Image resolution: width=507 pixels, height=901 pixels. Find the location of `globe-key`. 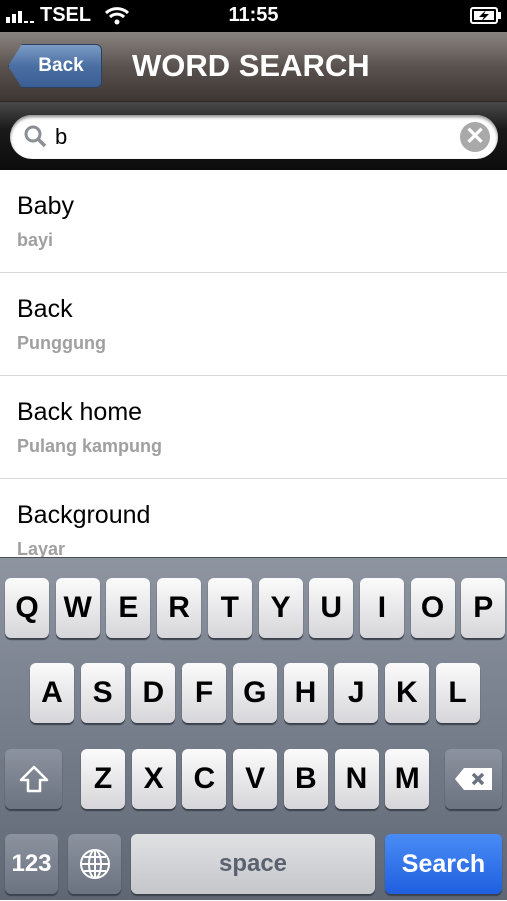

globe-key is located at coordinates (94, 864).